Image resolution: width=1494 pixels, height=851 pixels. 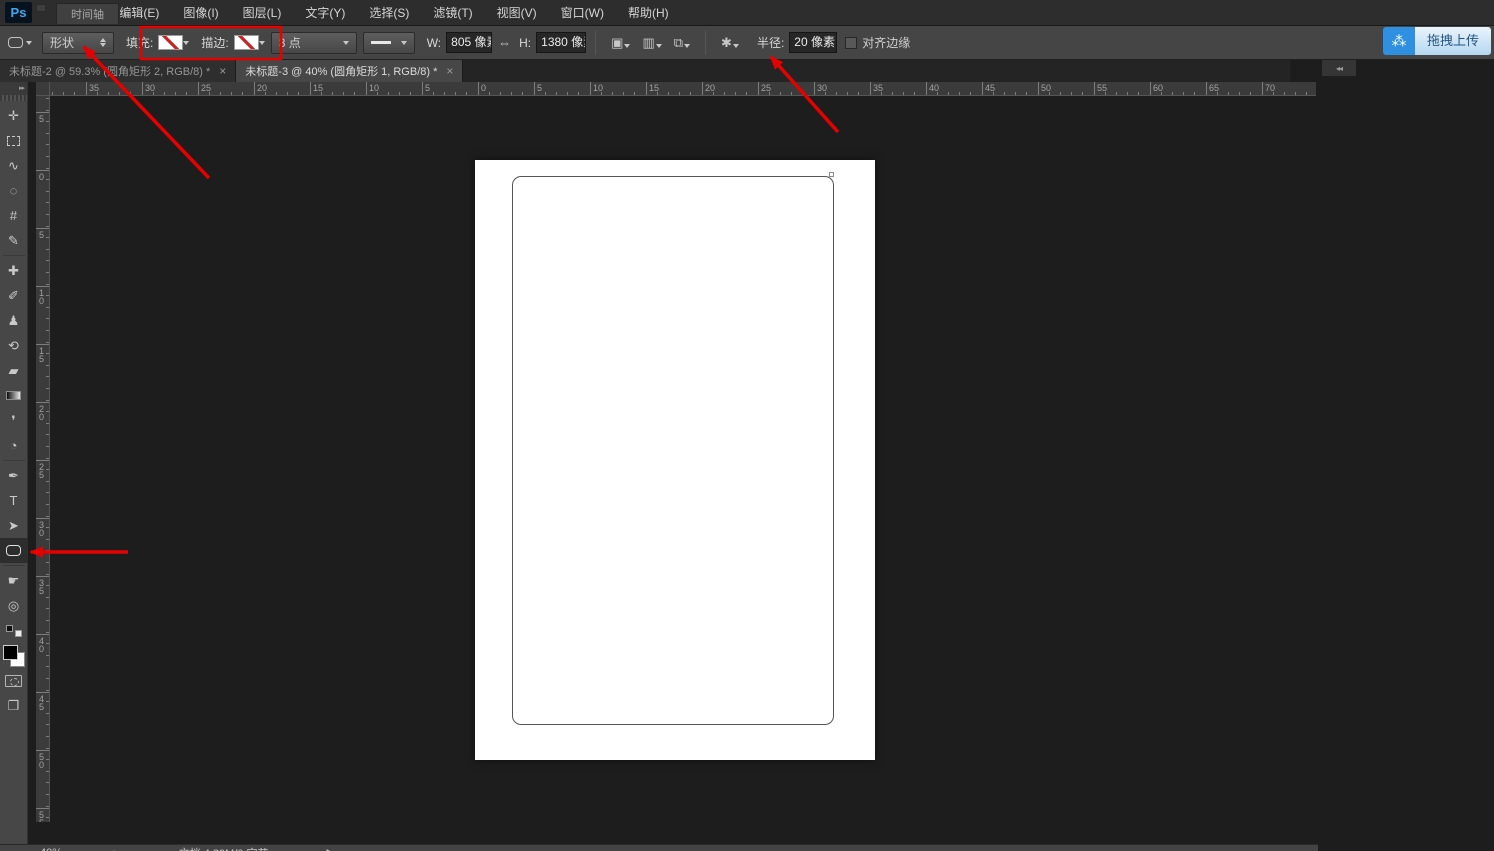 What do you see at coordinates (525, 42) in the screenshot?
I see `height-label: H:` at bounding box center [525, 42].